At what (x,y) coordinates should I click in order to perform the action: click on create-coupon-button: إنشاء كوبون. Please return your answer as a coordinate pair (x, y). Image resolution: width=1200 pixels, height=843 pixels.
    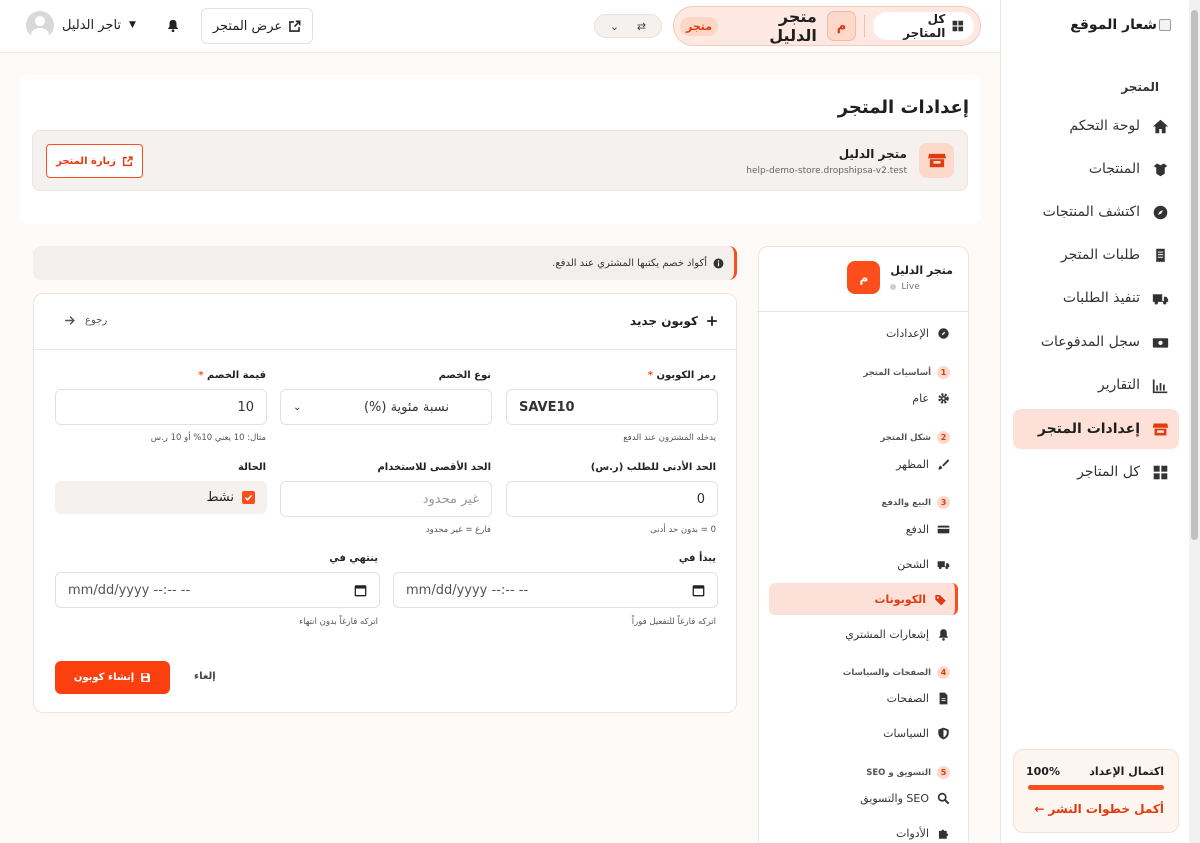
    Looking at the image, I should click on (112, 677).